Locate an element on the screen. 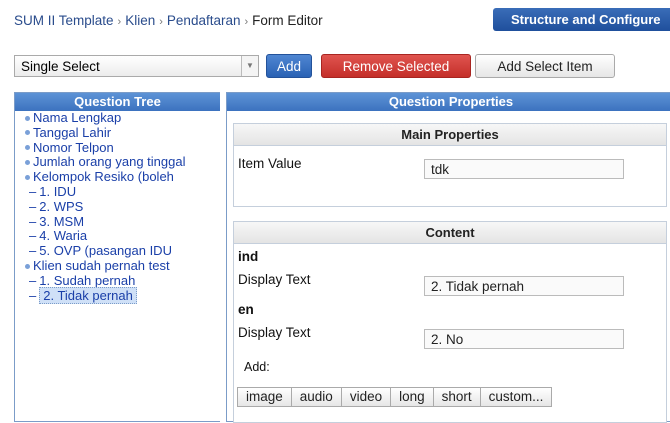  tree-subitem: –3. MSM is located at coordinates (117, 221).